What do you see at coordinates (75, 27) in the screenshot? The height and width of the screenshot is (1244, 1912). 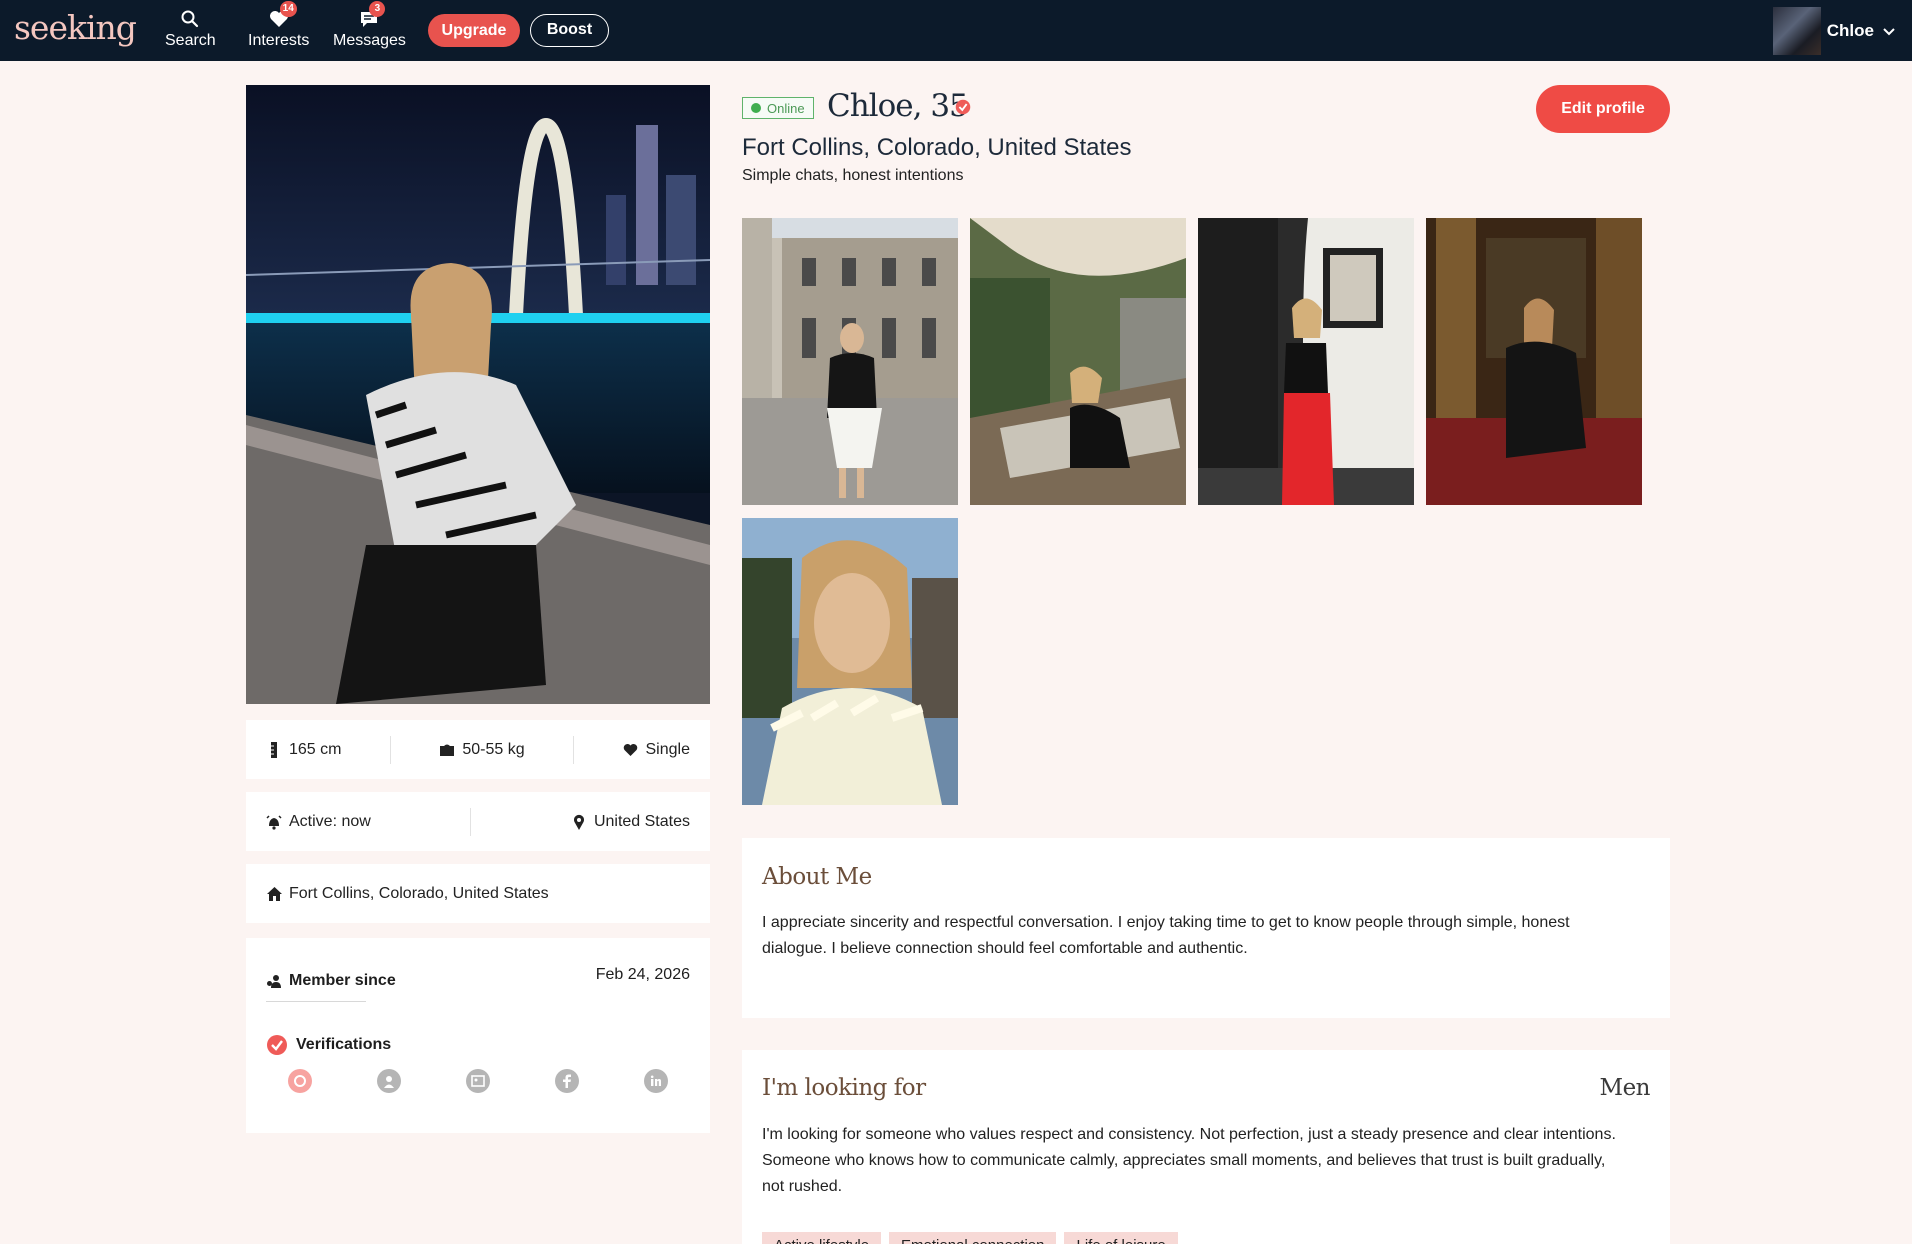 I see `seeking-logo: seeking` at bounding box center [75, 27].